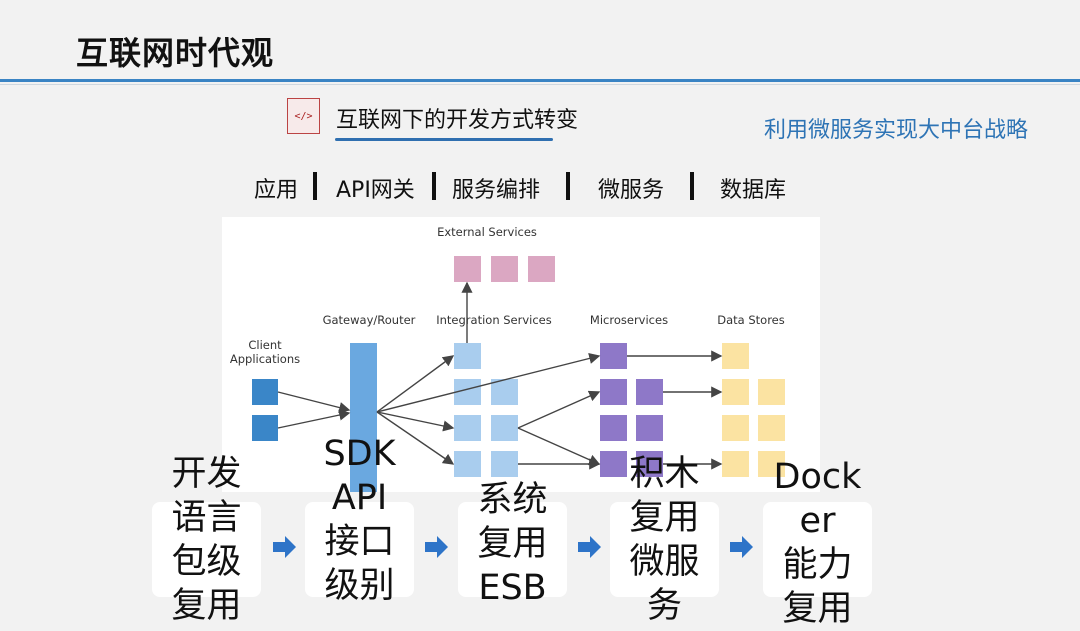 This screenshot has height=631, width=1080. What do you see at coordinates (444, 139) in the screenshot?
I see `subtitle-underline` at bounding box center [444, 139].